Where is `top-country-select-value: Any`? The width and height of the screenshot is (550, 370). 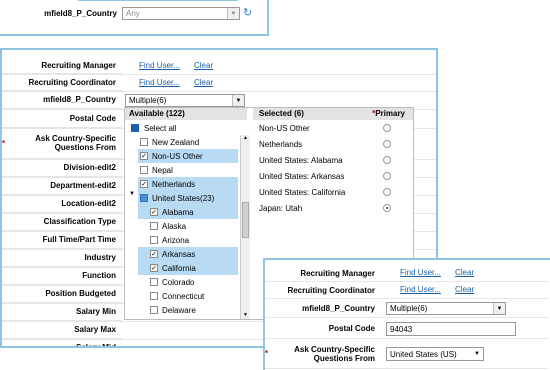
top-country-select-value: Any is located at coordinates (133, 13).